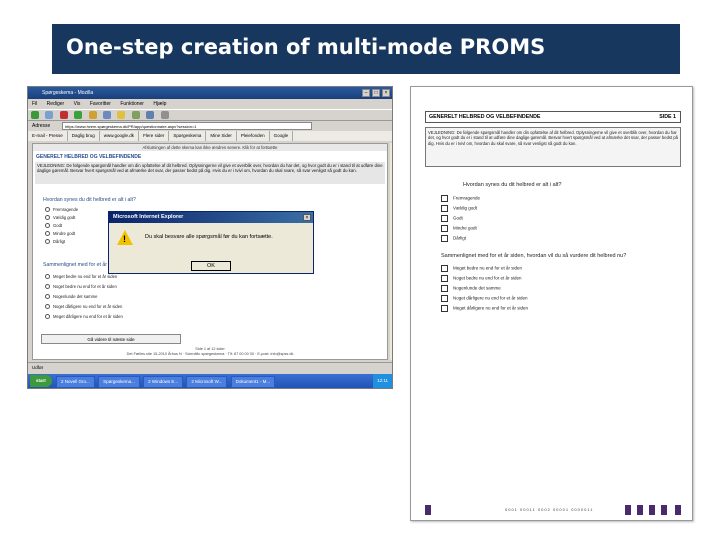 The width and height of the screenshot is (720, 540). Describe the element at coordinates (49, 115) in the screenshot. I see `forward-icon` at that location.